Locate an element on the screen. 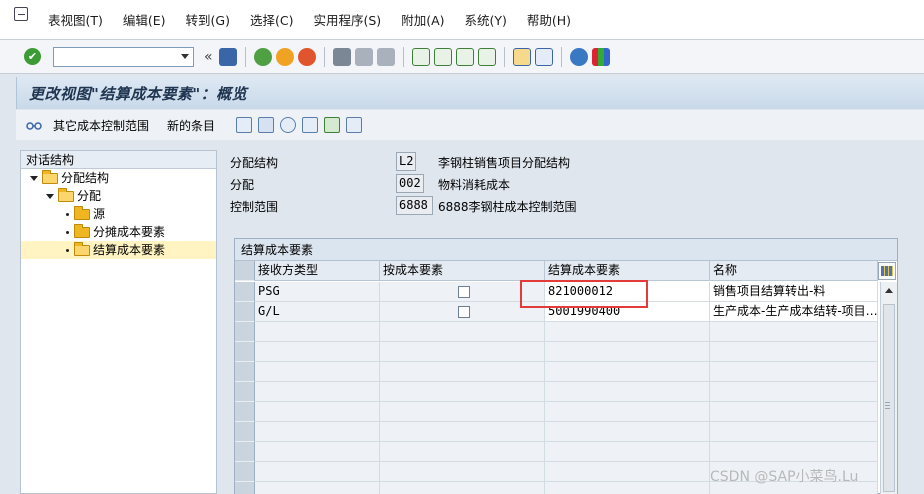  header-row-assessment: 分配 002 物料消耗成本 is located at coordinates (575, 184).